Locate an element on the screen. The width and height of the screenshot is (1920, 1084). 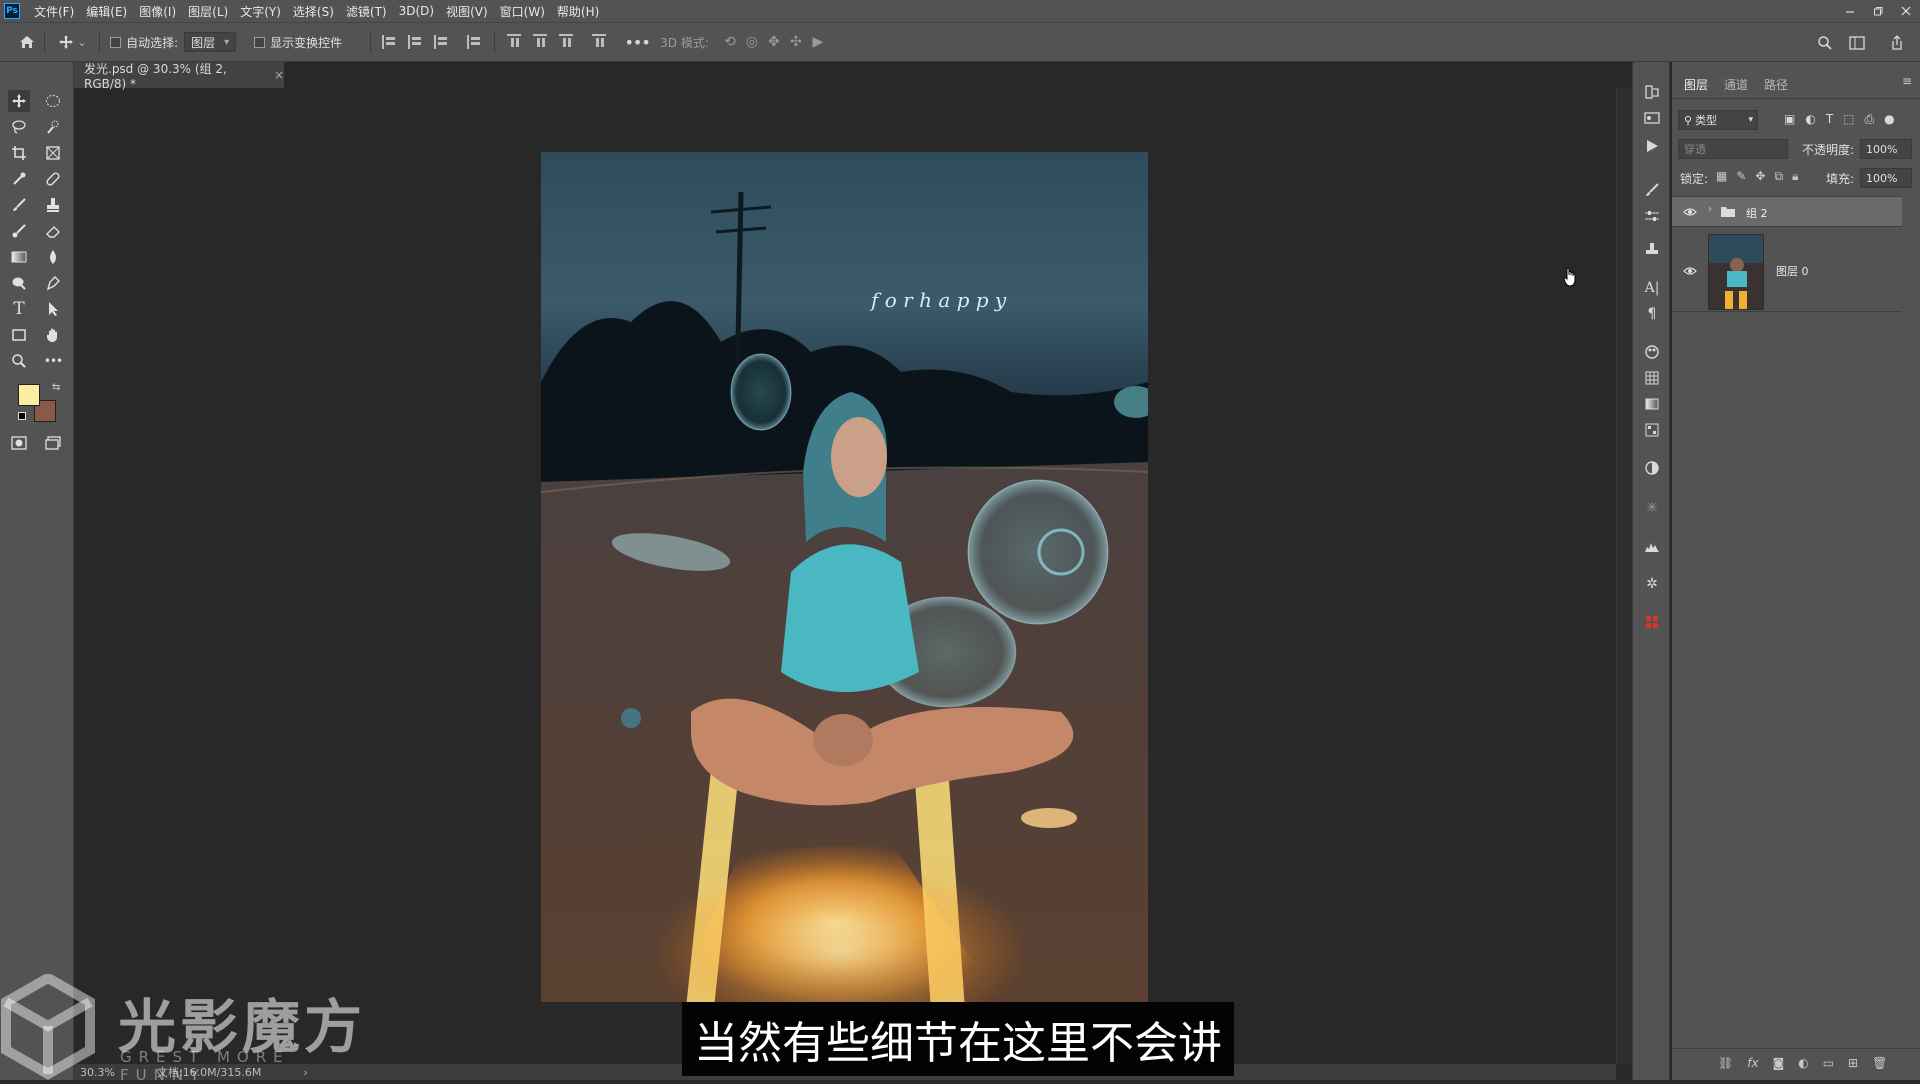
clone-source-icon is located at coordinates (1652, 250).